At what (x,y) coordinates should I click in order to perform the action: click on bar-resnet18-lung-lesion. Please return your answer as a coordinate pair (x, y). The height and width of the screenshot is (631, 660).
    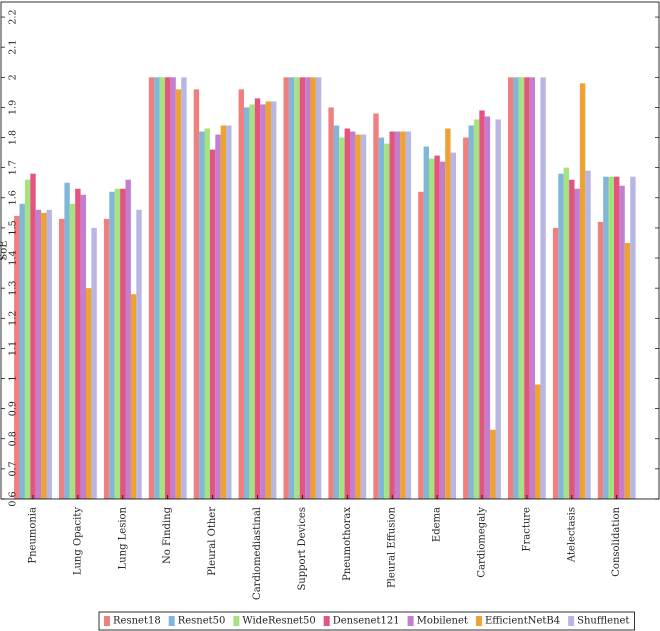
    Looking at the image, I should click on (106, 358).